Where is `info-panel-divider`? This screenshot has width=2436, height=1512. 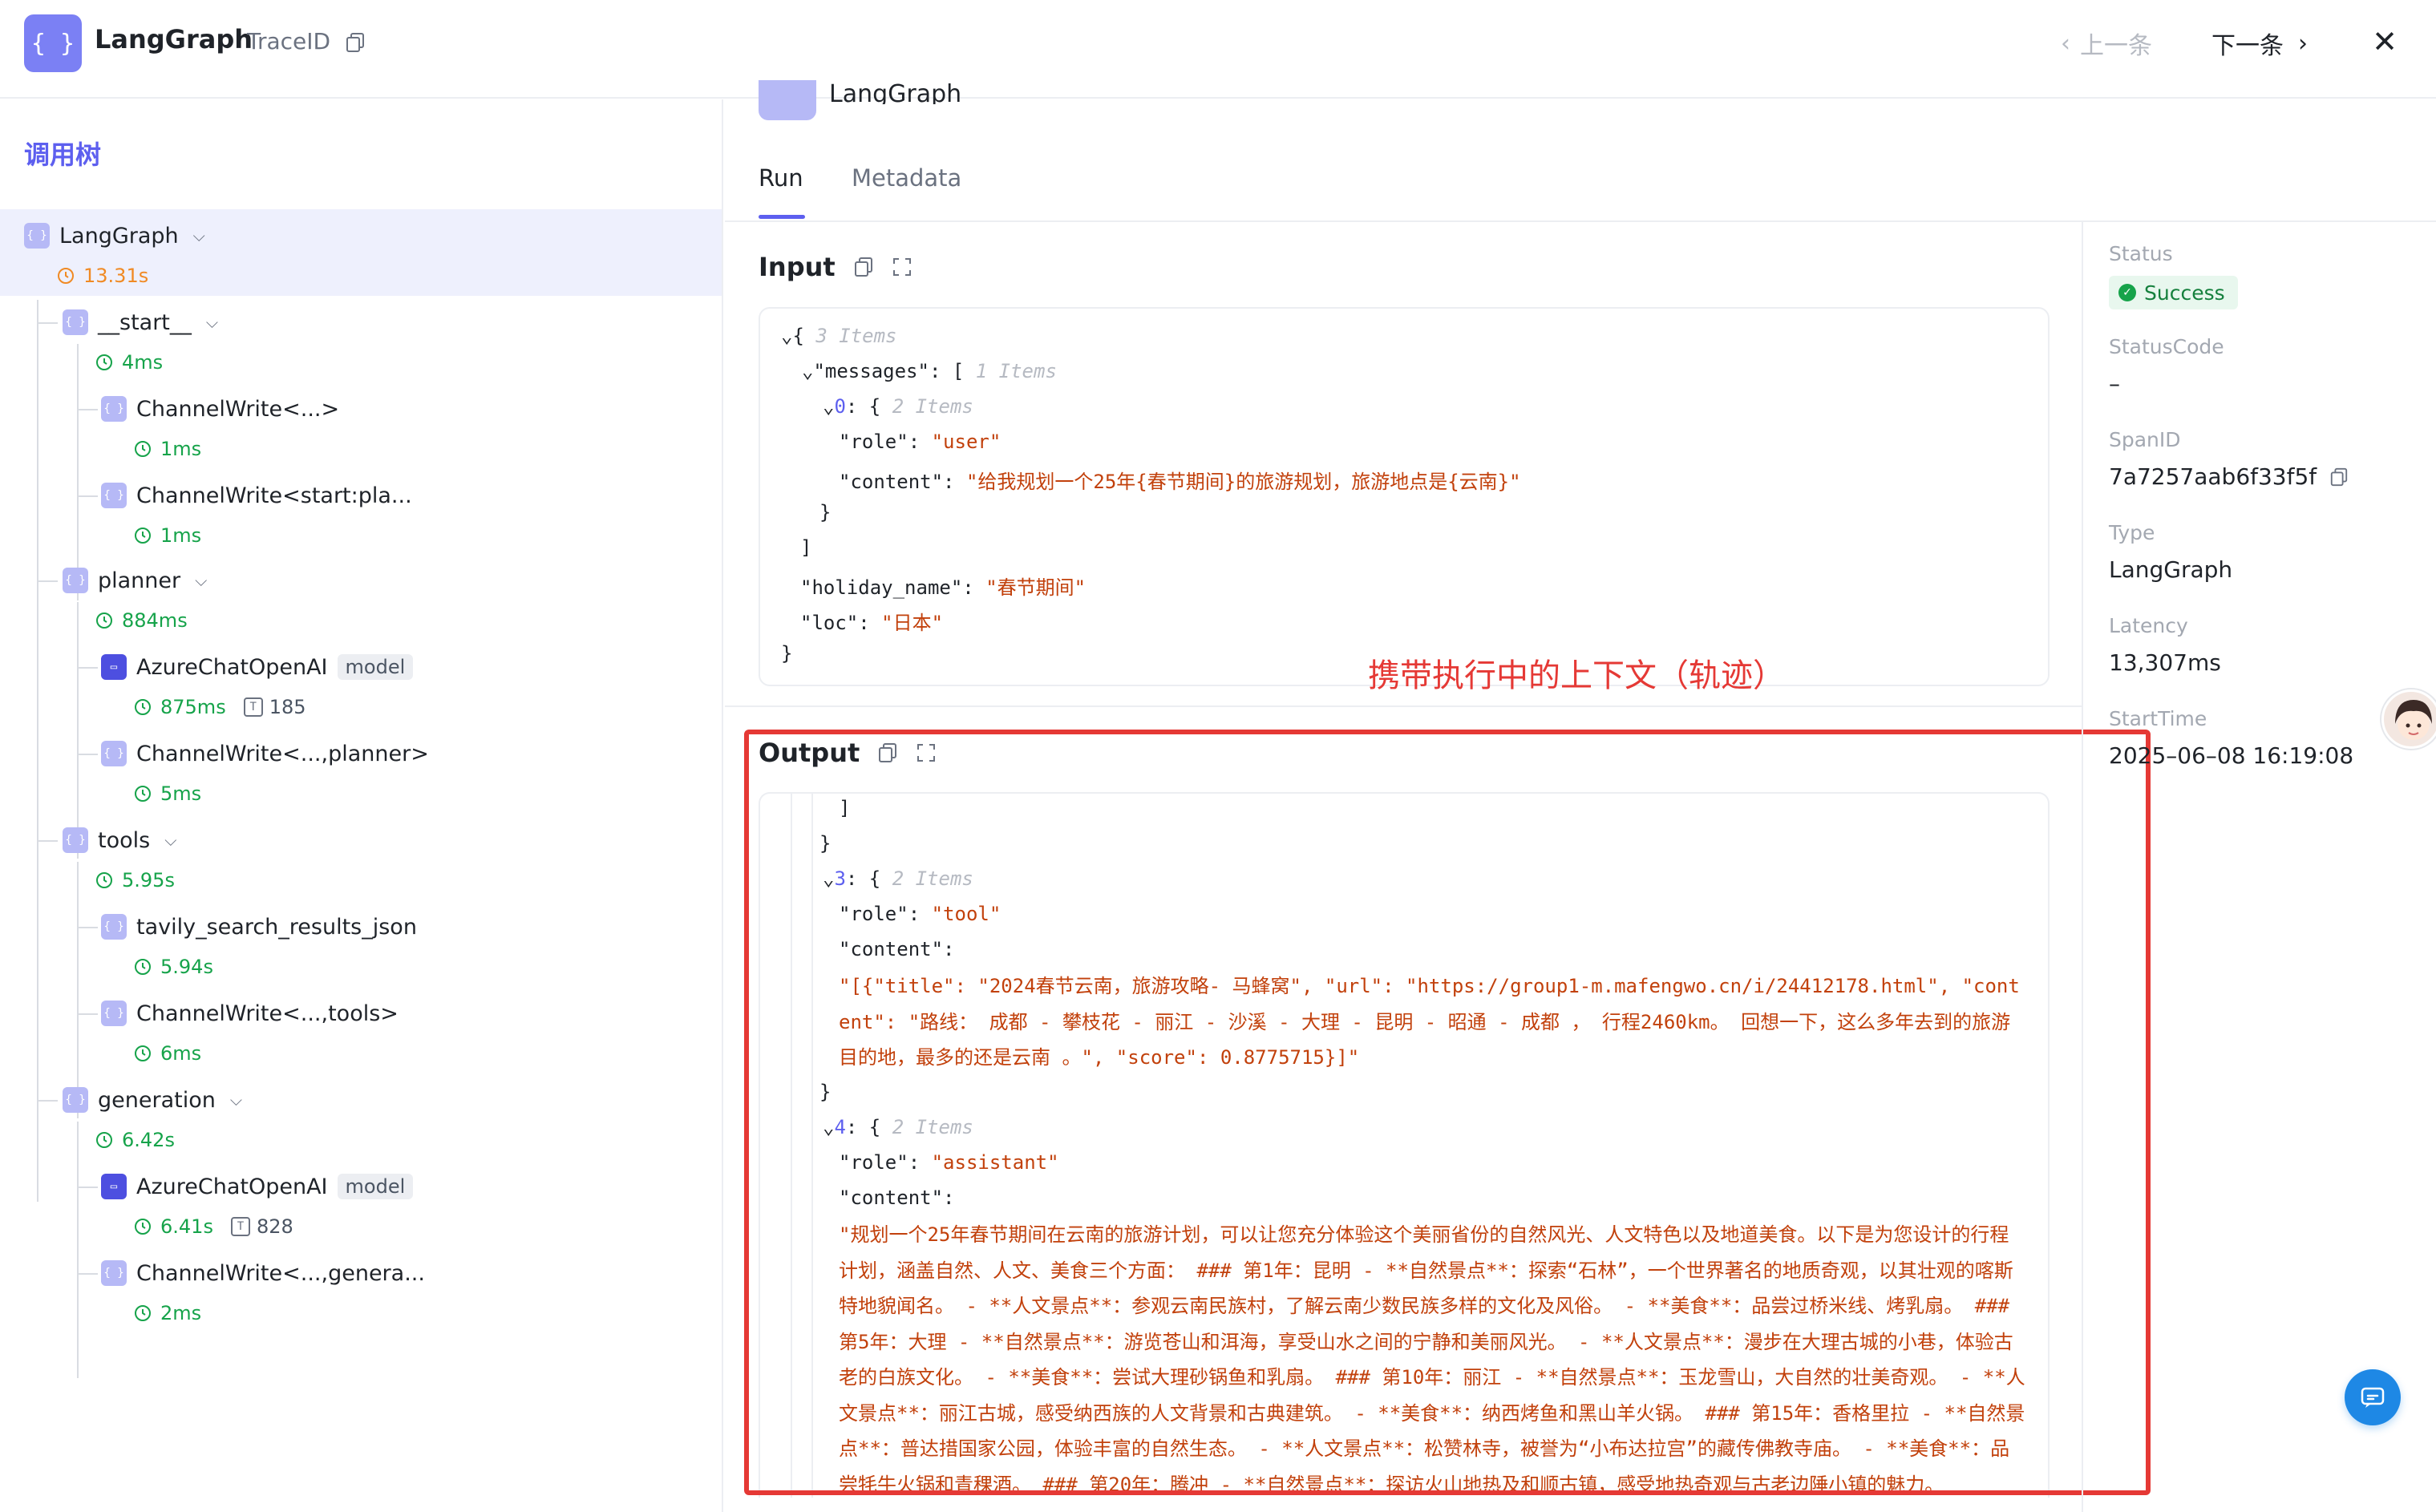 info-panel-divider is located at coordinates (2082, 867).